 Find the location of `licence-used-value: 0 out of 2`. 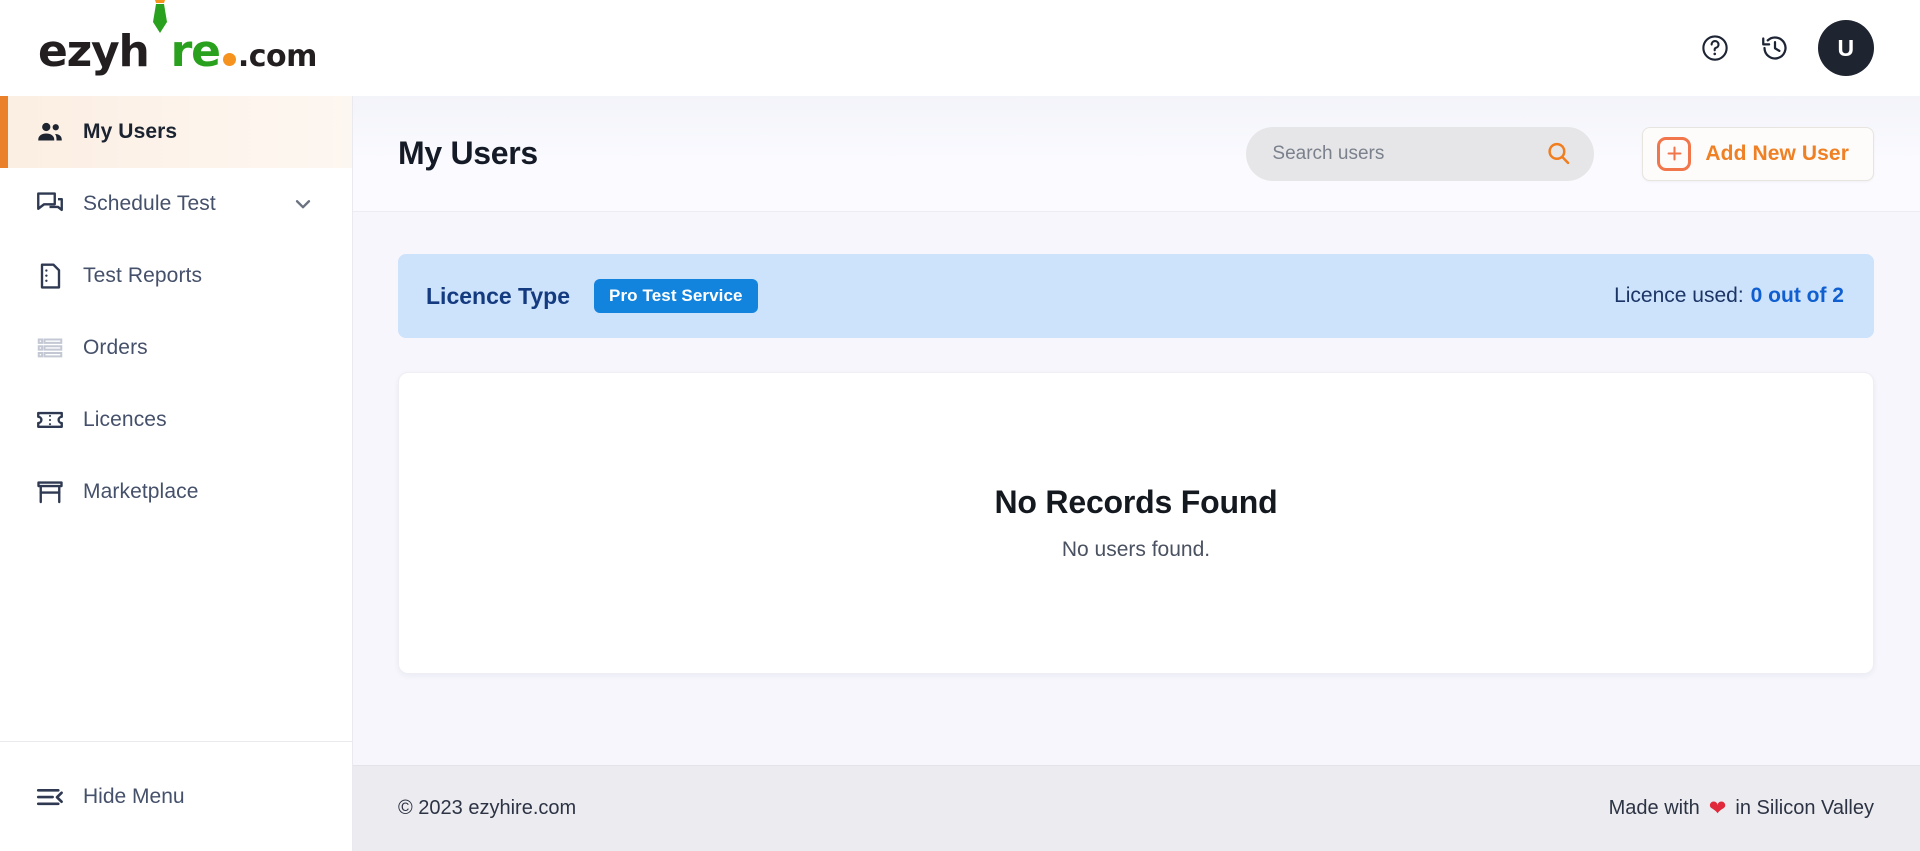

licence-used-value: 0 out of 2 is located at coordinates (1797, 295).